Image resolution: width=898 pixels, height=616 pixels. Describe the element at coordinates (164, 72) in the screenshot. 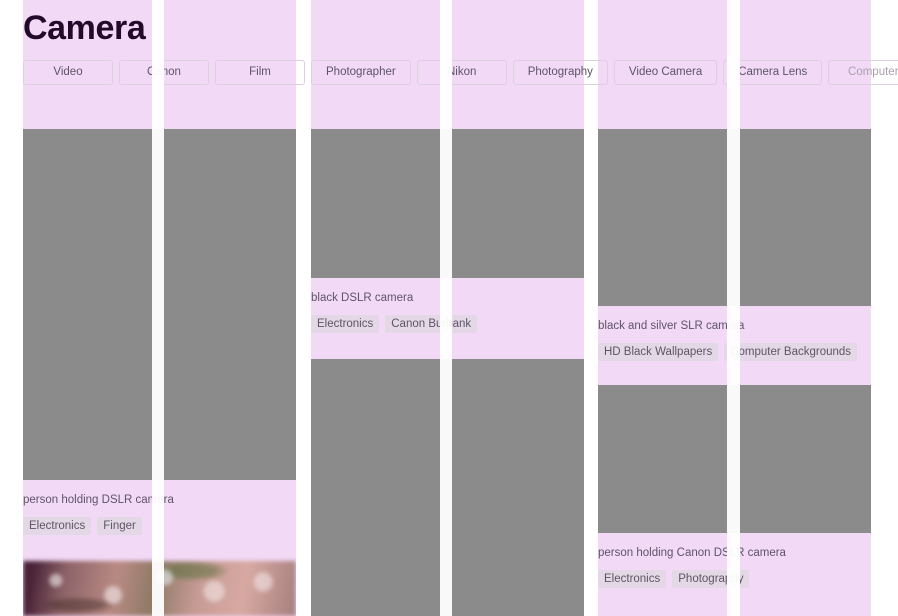

I see `related-tag-chip: Canon` at that location.